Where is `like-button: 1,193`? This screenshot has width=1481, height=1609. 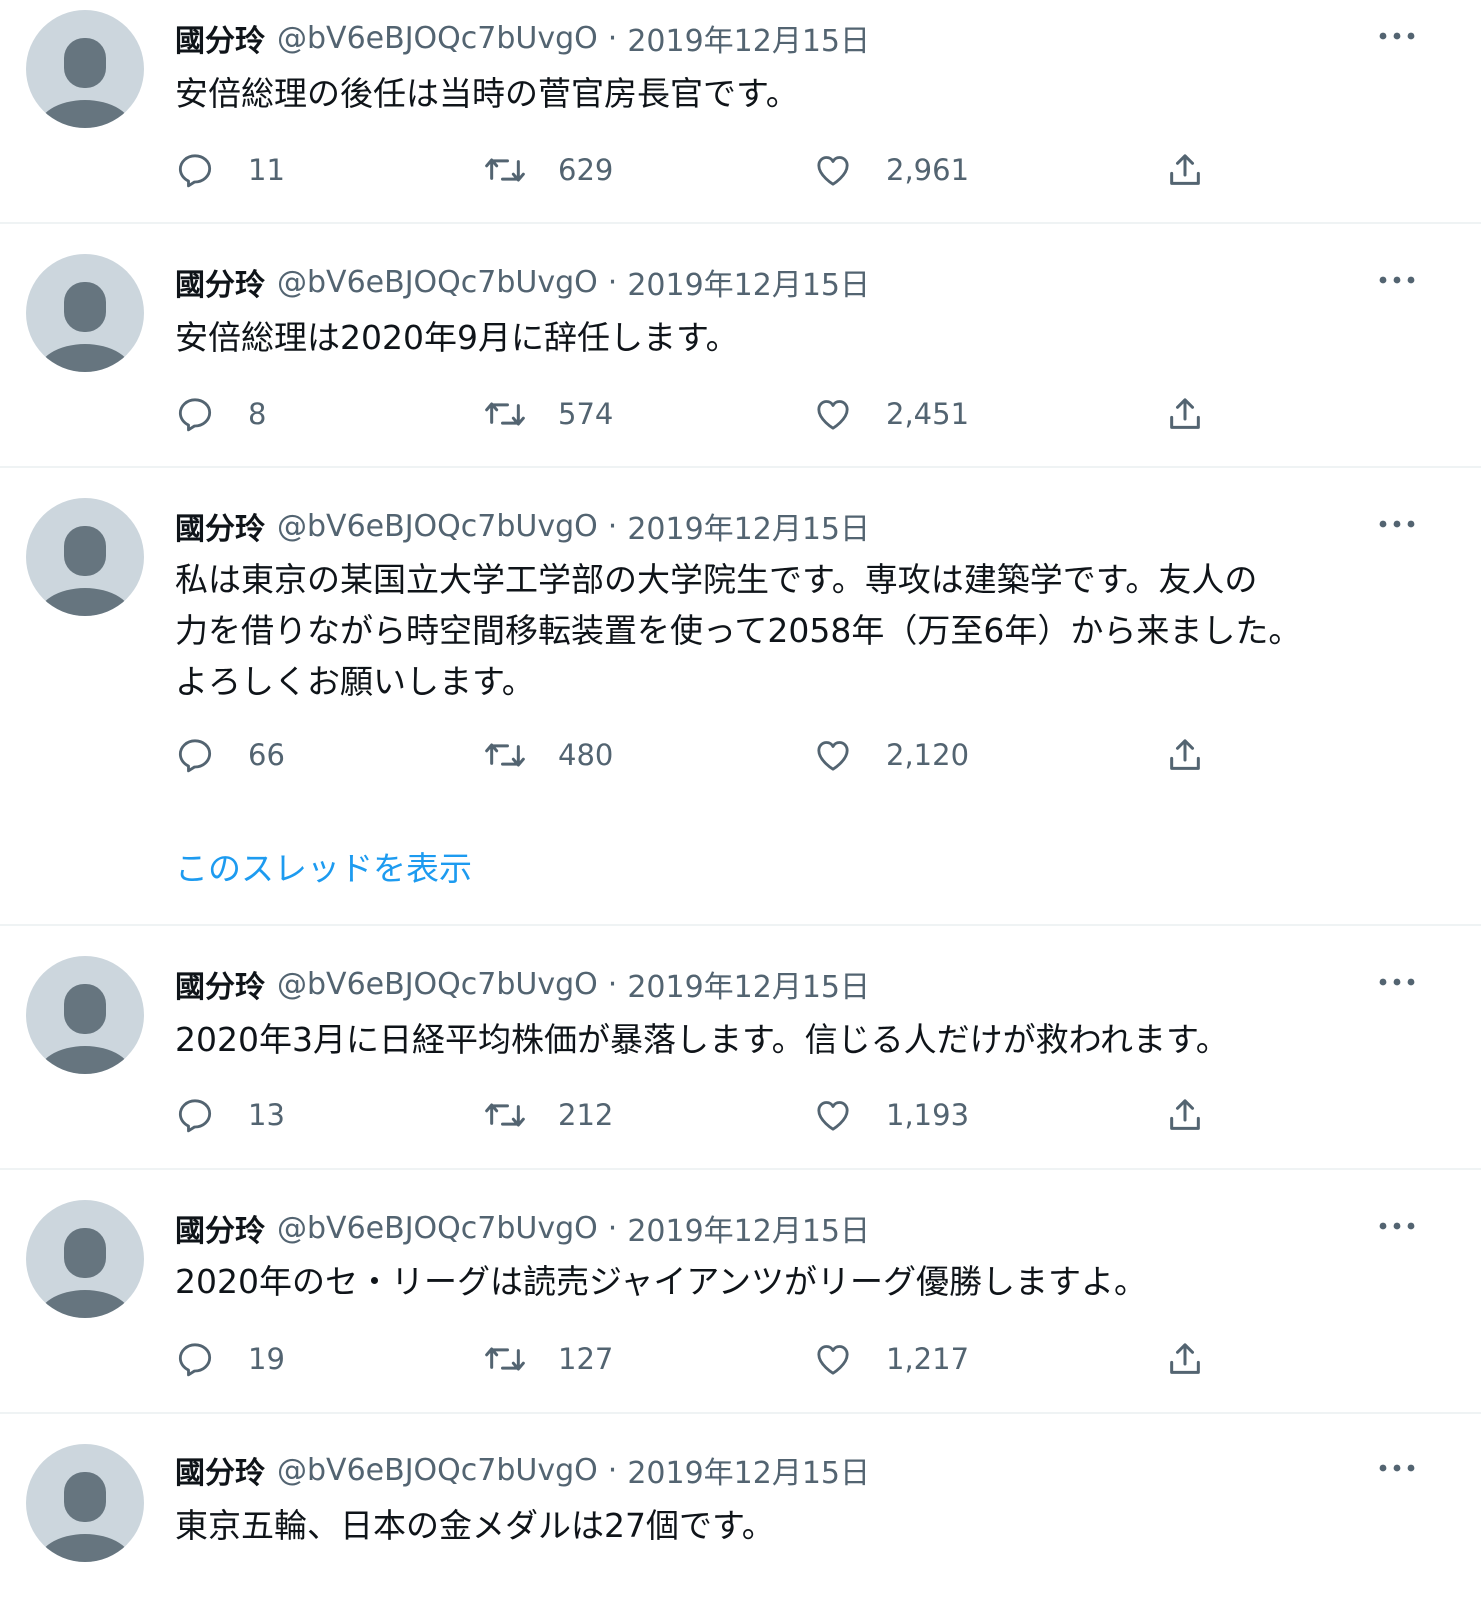
like-button: 1,193 is located at coordinates (888, 1115).